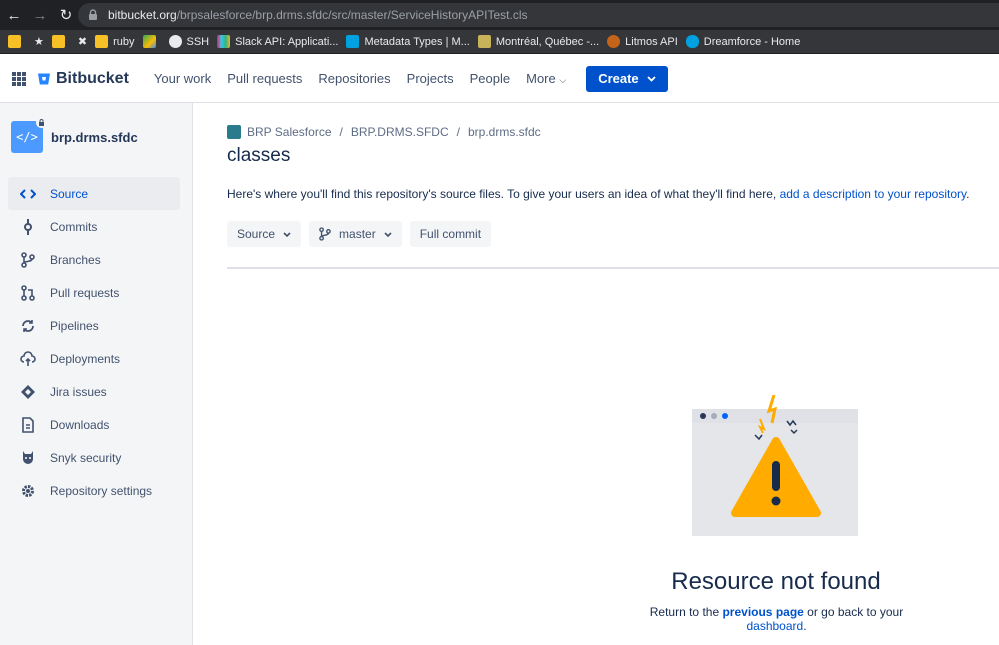 The height and width of the screenshot is (645, 999). What do you see at coordinates (40, 15) in the screenshot?
I see `forward-icon: →` at bounding box center [40, 15].